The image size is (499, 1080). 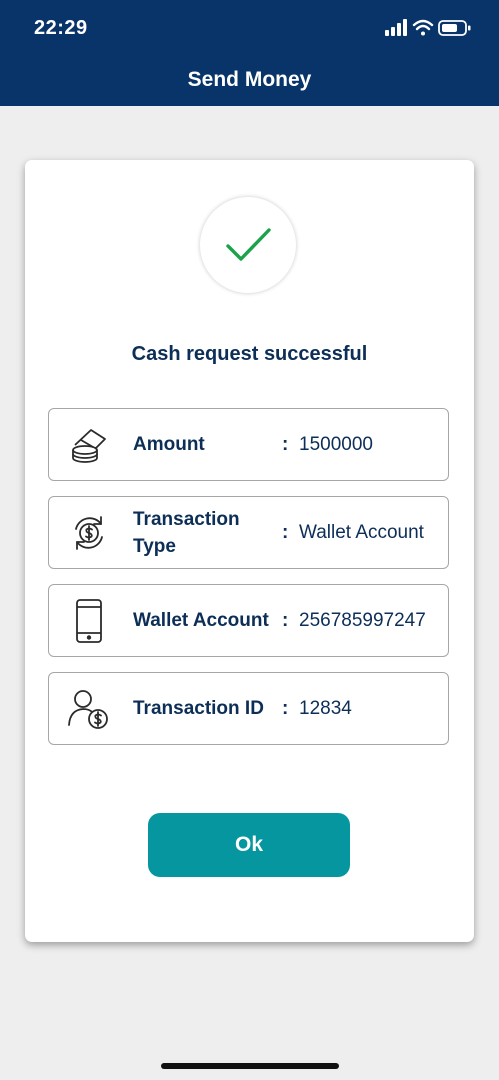 I want to click on detail-label: Wallet Account, so click(x=201, y=620).